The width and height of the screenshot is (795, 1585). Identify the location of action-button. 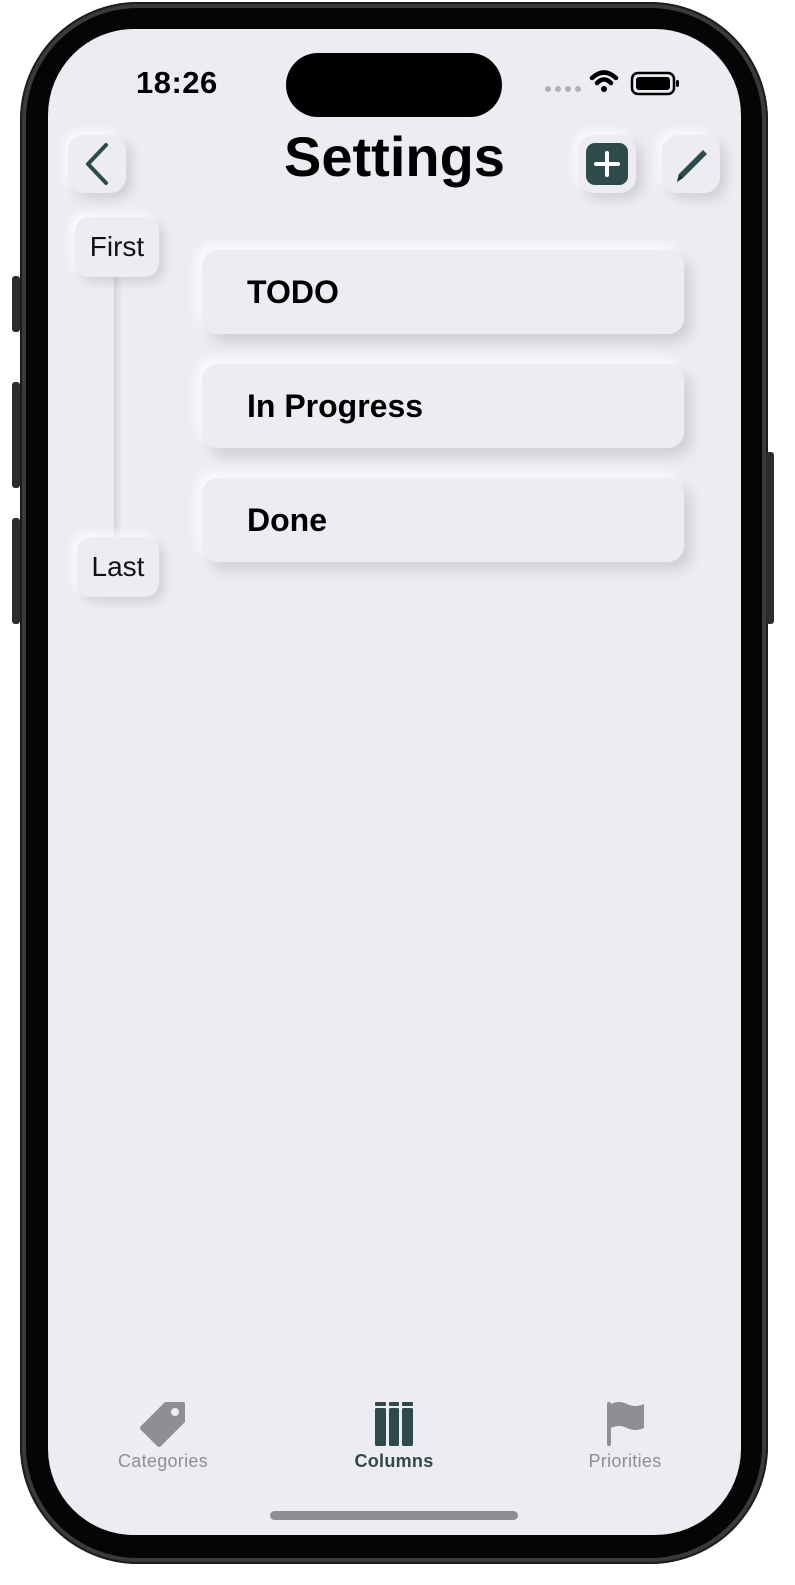
(16, 304).